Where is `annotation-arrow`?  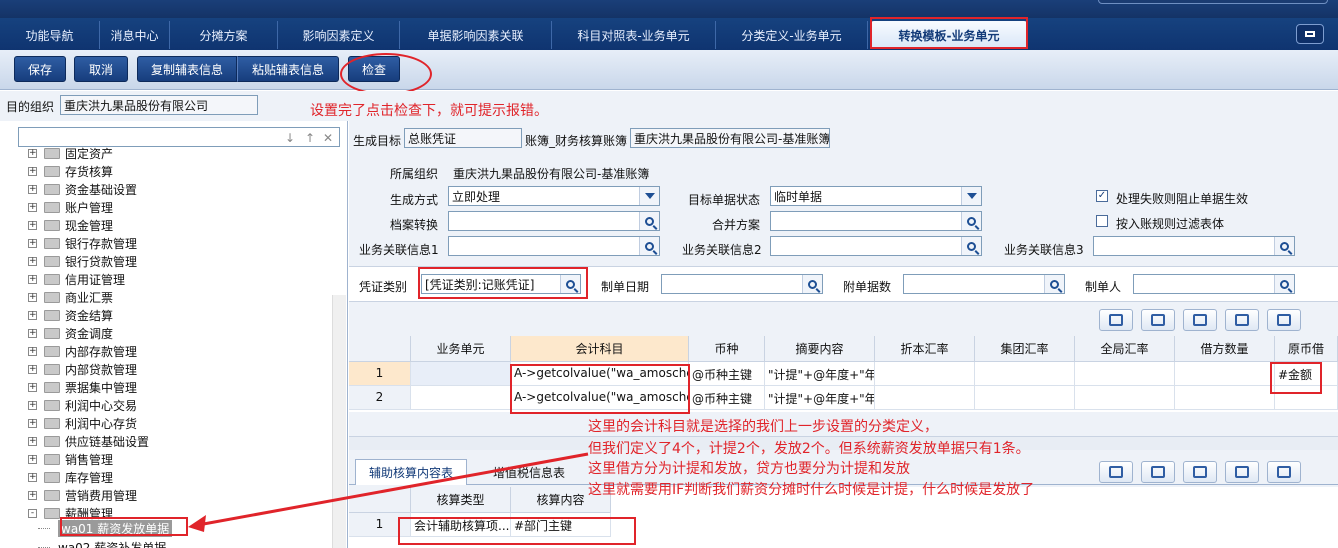
annotation-arrow is located at coordinates (388, 492).